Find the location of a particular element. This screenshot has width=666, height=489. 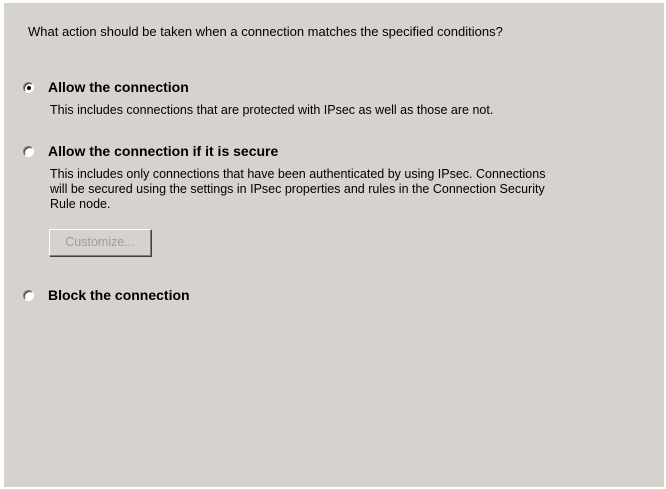

radio-option-allow: Allow the connection is located at coordinates (106, 87).